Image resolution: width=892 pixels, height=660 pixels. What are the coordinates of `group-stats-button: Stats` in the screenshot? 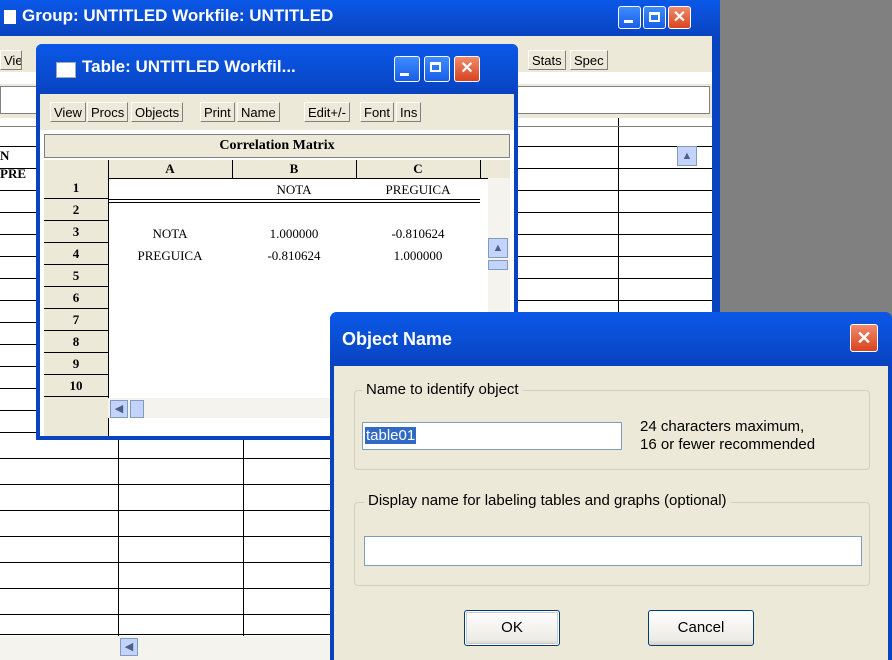 It's located at (547, 60).